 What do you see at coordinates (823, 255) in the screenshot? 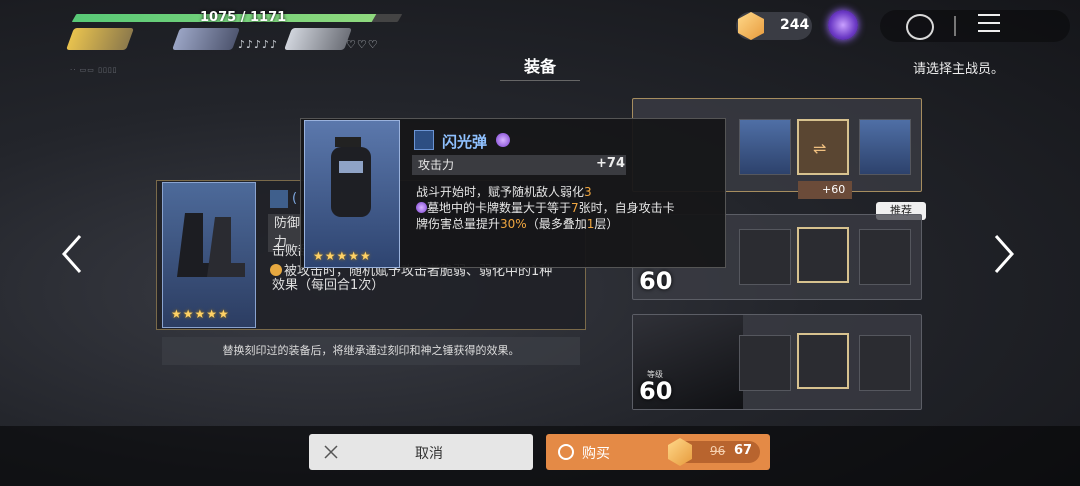
I see `armor-slot-empty` at bounding box center [823, 255].